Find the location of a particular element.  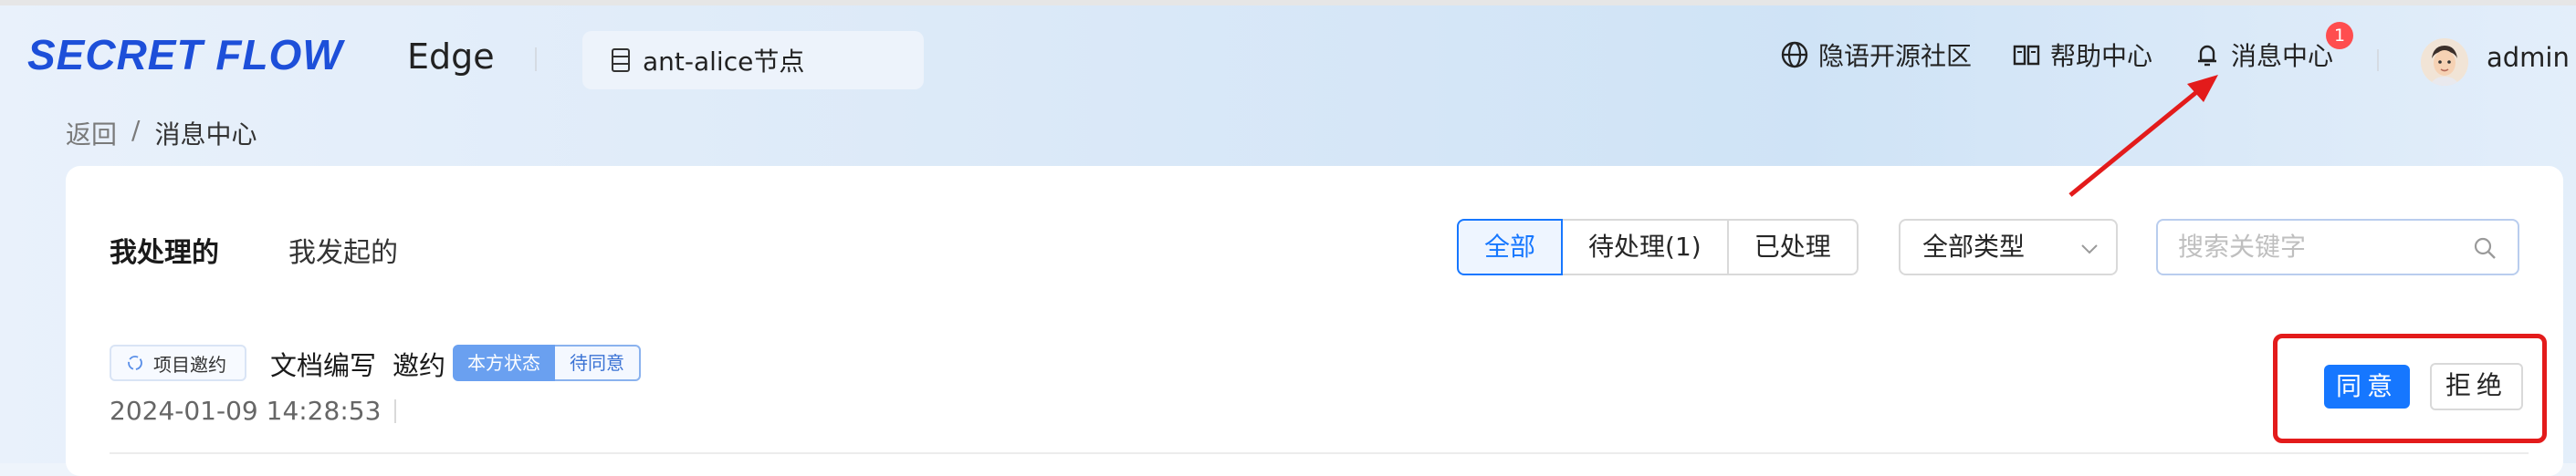

message-type-tag: 项目邀约 is located at coordinates (178, 363).